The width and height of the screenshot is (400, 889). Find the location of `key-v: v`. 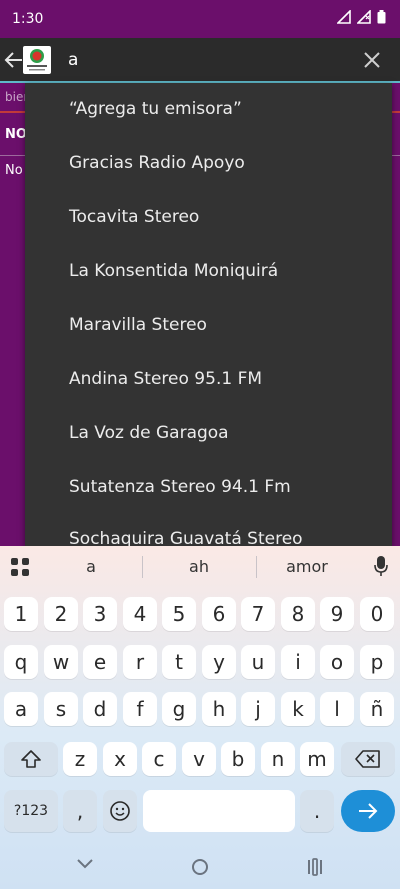

key-v: v is located at coordinates (199, 759).